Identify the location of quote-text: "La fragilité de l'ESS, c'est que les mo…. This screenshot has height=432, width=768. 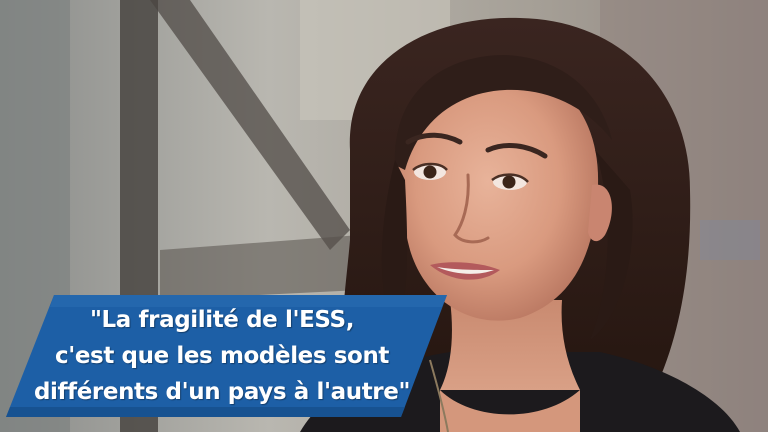
(222, 356).